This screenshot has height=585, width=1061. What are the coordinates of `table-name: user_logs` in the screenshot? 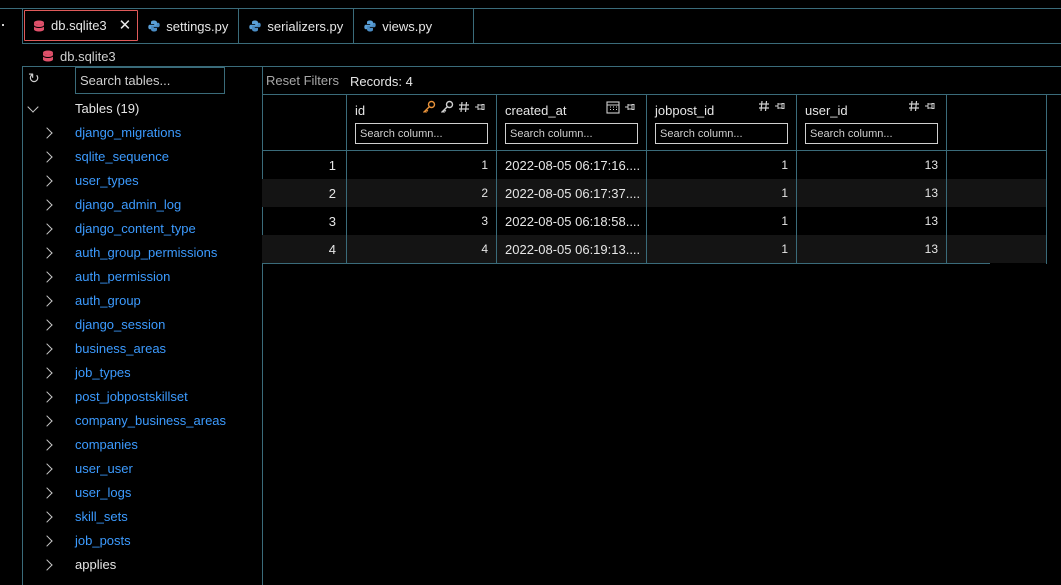 It's located at (103, 492).